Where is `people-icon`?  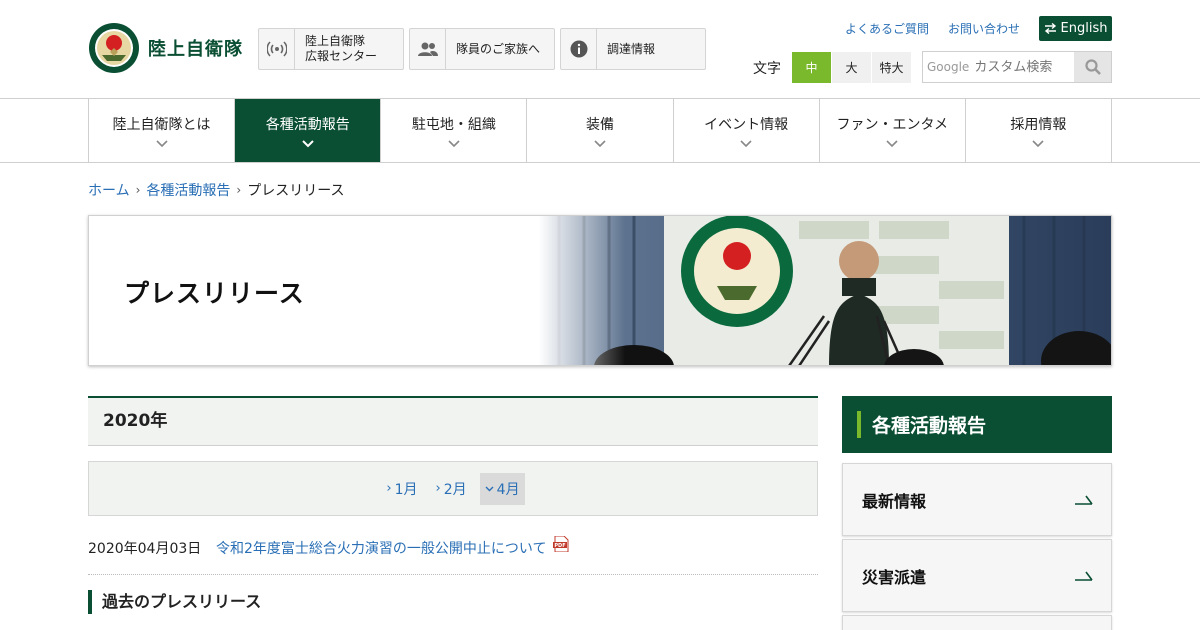 people-icon is located at coordinates (428, 49).